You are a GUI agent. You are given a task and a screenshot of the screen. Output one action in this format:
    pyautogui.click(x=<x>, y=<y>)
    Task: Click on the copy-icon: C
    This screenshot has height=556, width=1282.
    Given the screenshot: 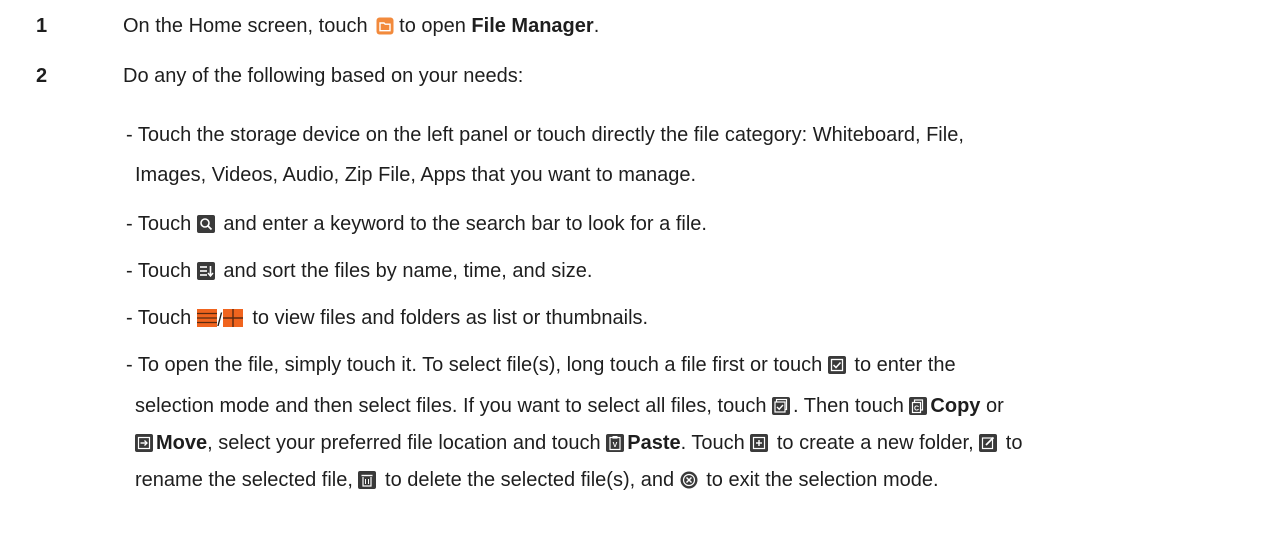 What is the action you would take?
    pyautogui.click(x=918, y=406)
    